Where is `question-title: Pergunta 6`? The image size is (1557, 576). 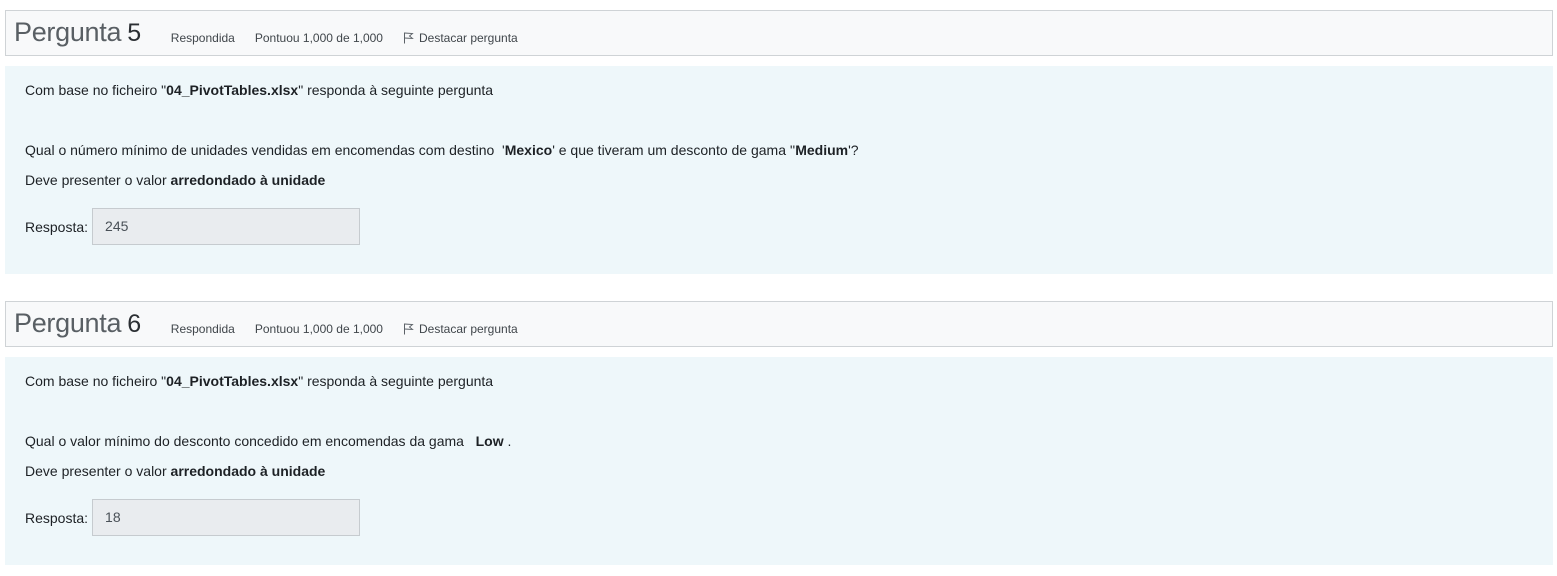
question-title: Pergunta 6 is located at coordinates (77, 323).